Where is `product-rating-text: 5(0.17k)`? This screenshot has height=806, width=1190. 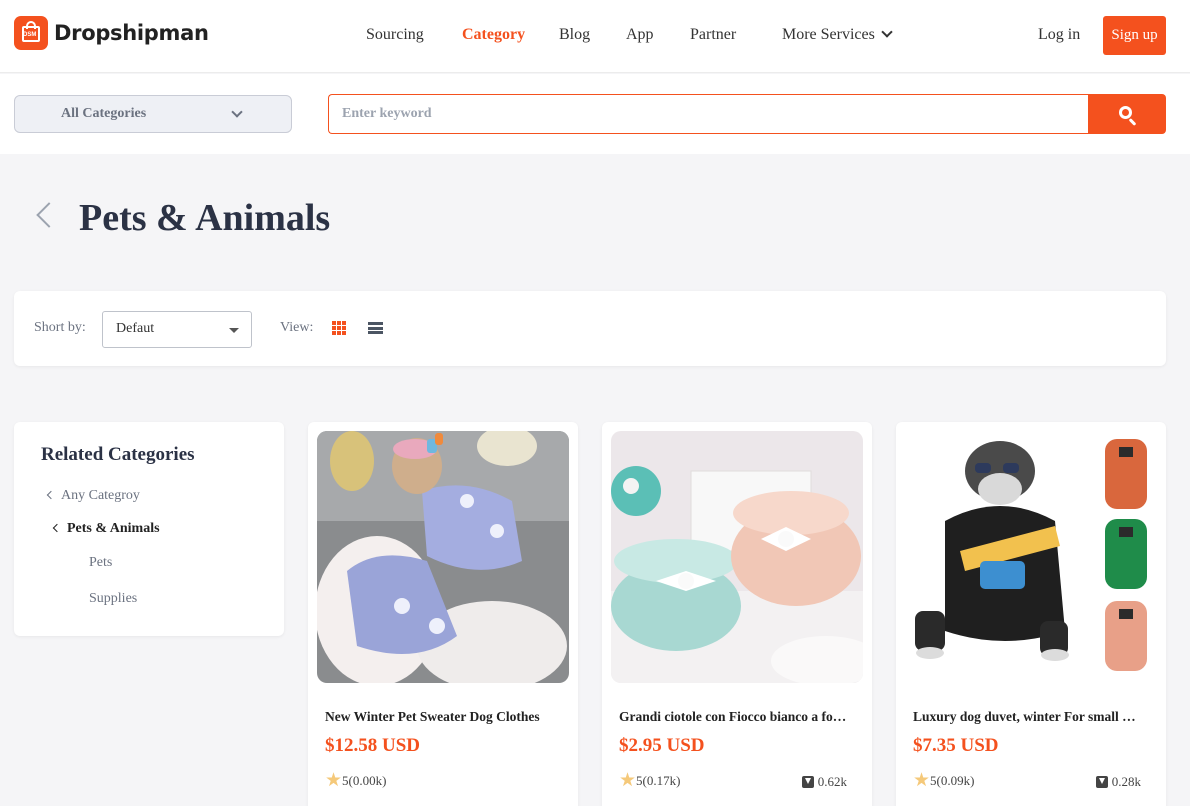
product-rating-text: 5(0.17k) is located at coordinates (658, 780).